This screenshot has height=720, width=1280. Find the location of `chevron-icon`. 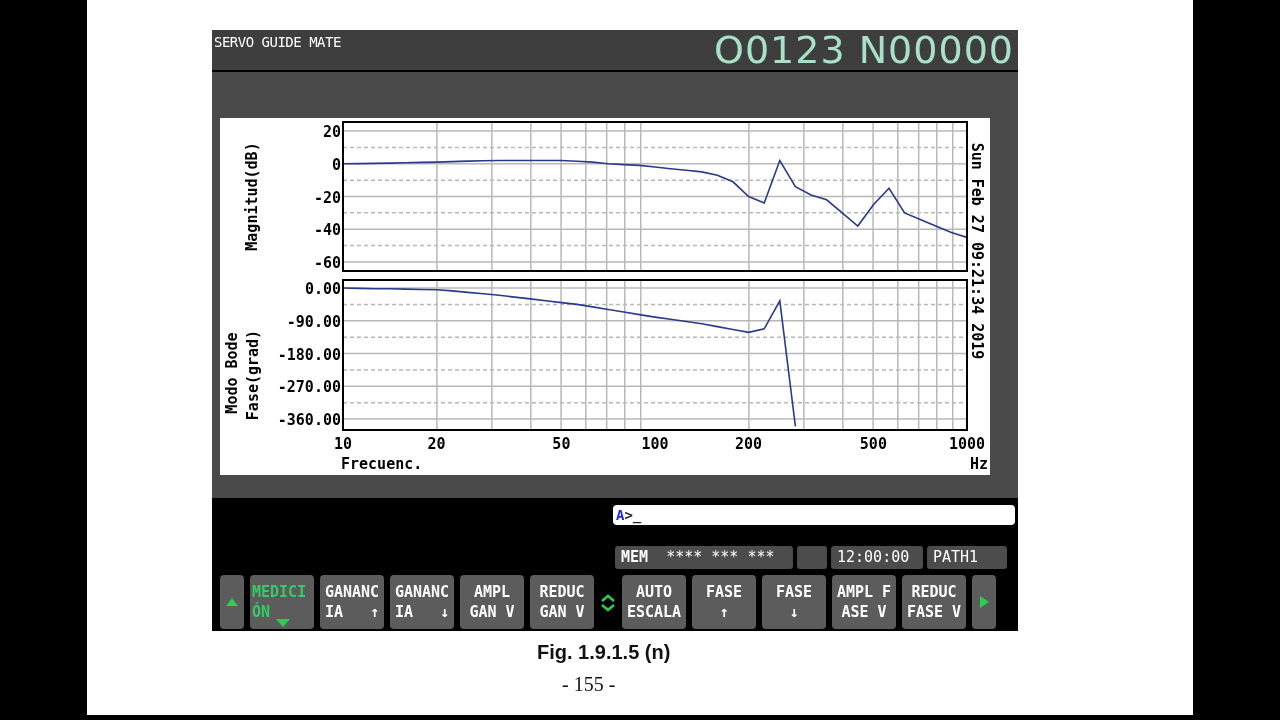

chevron-icon is located at coordinates (608, 603).